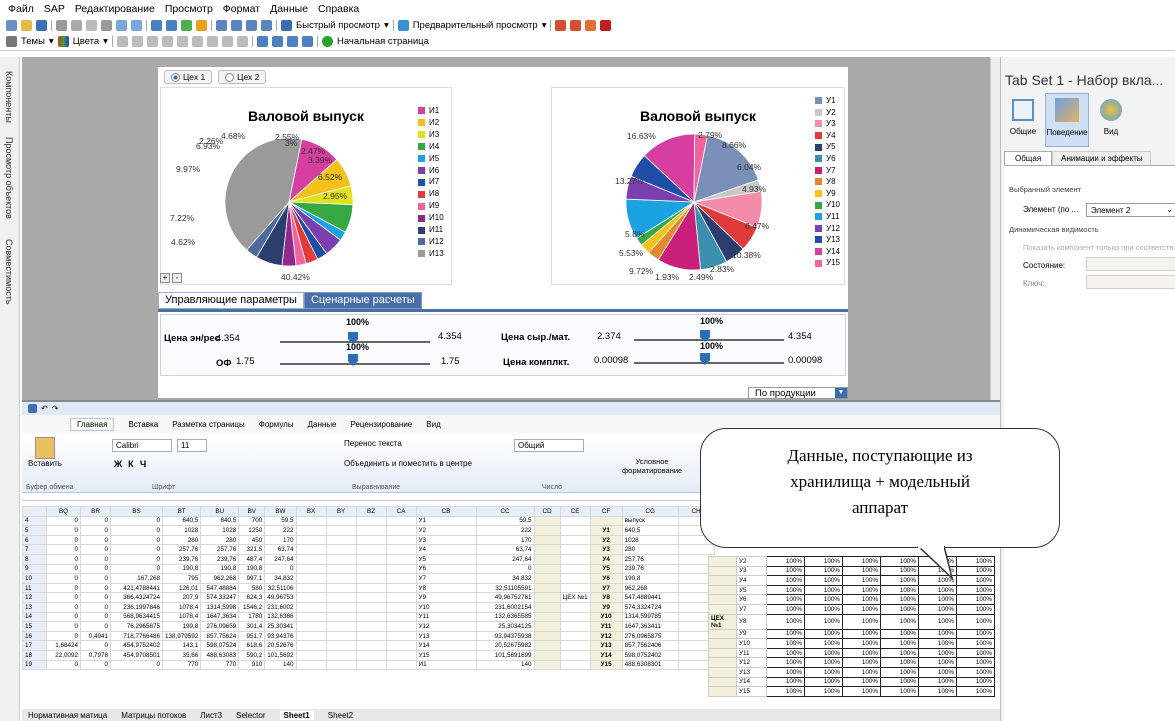 This screenshot has width=1175, height=721. What do you see at coordinates (121, 25) in the screenshot?
I see `undo-icon` at bounding box center [121, 25].